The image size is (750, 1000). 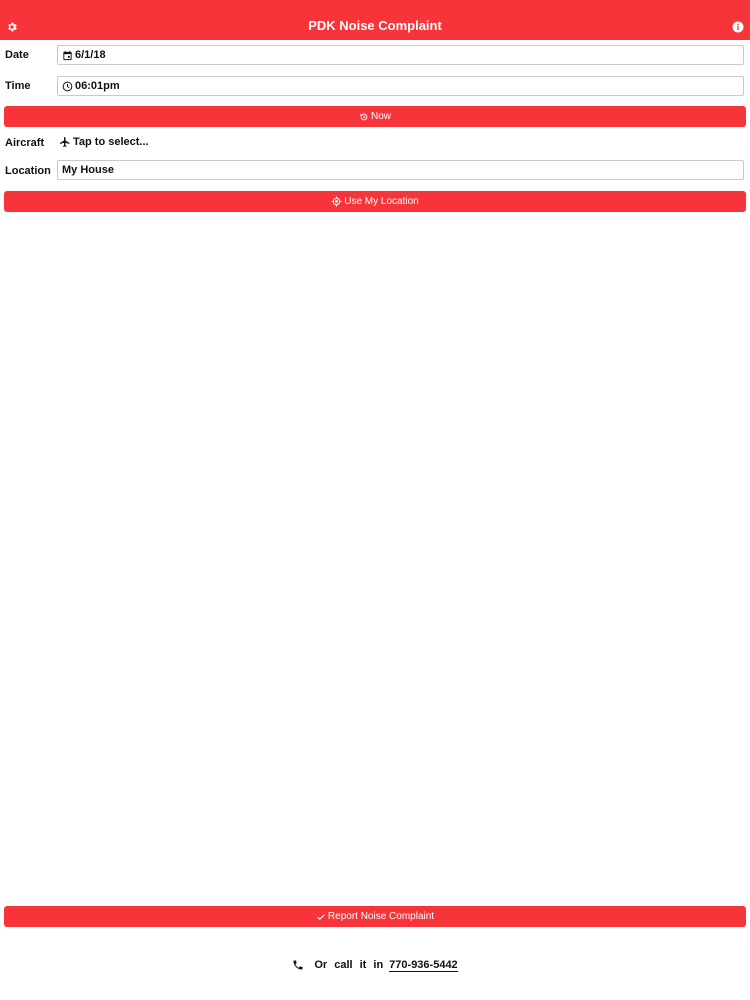 What do you see at coordinates (25, 143) in the screenshot?
I see `aircraft-label: Aircraft` at bounding box center [25, 143].